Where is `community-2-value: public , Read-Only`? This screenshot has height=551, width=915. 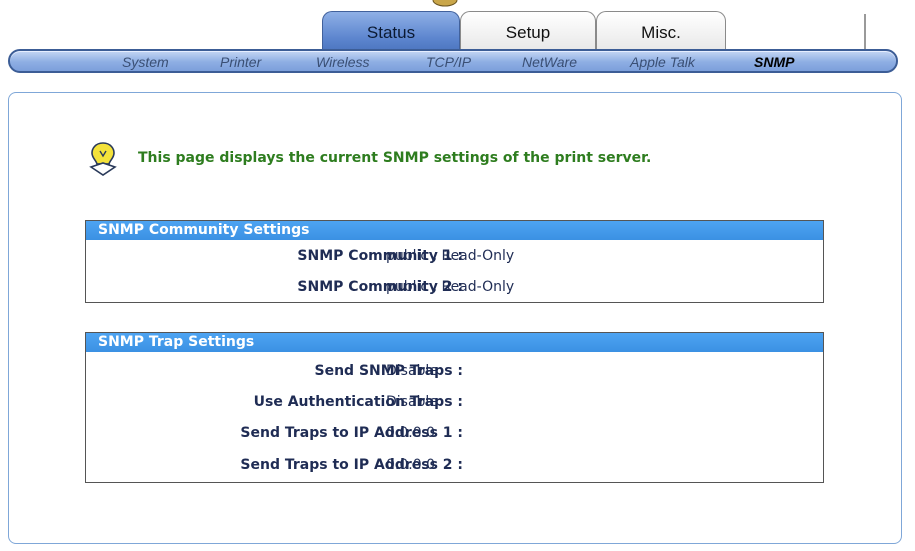 community-2-value: public , Read-Only is located at coordinates (450, 287).